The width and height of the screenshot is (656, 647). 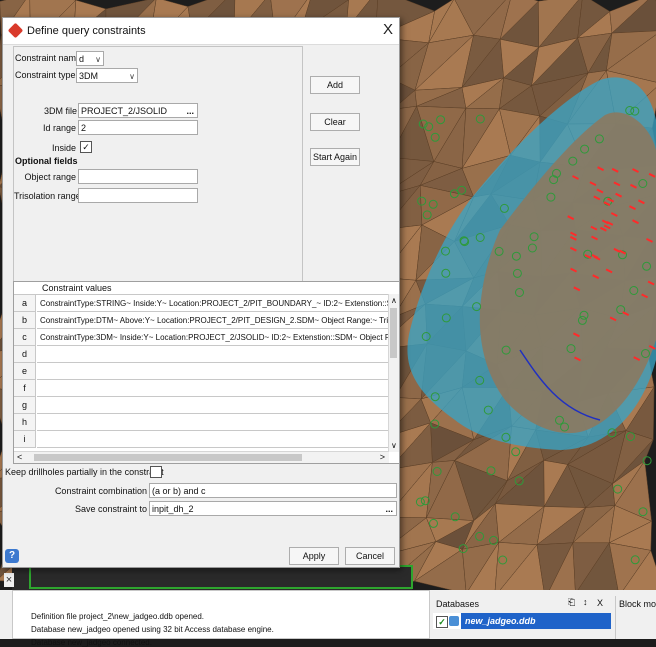 I want to click on dialog-title: Define query constraints, so click(x=86, y=31).